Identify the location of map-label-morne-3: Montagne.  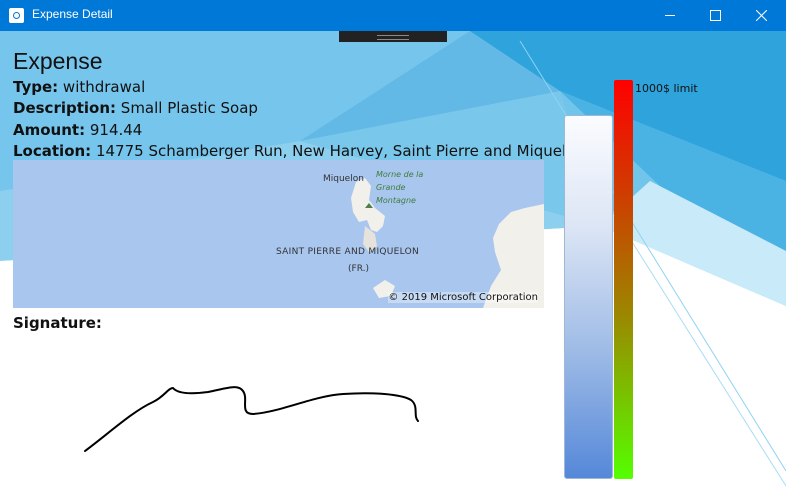
(396, 200).